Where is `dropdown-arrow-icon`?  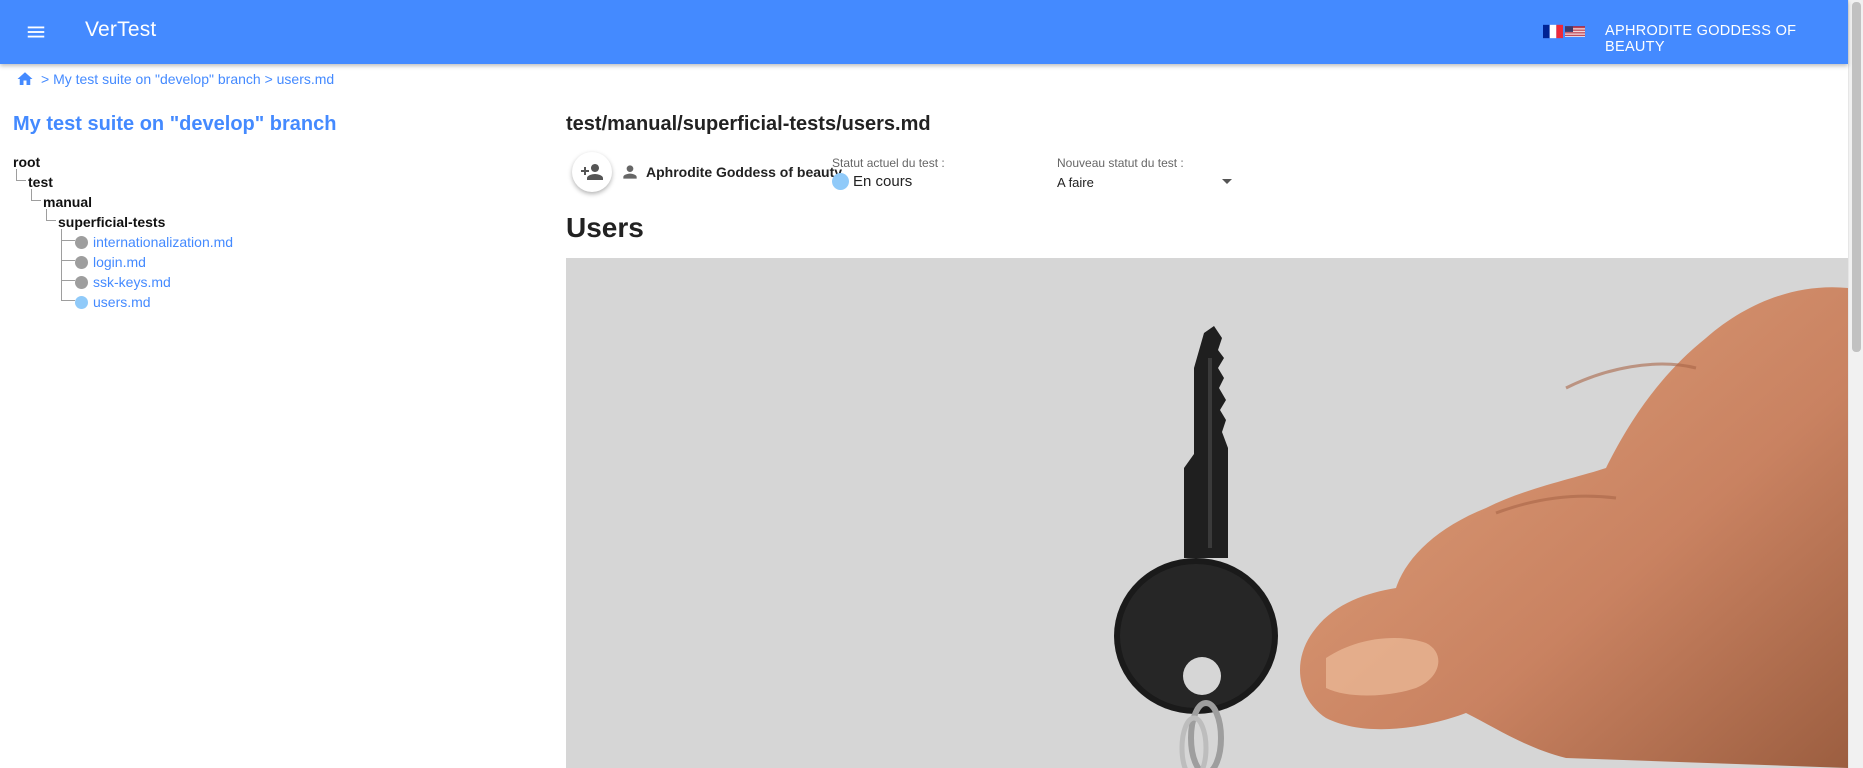
dropdown-arrow-icon is located at coordinates (1227, 181).